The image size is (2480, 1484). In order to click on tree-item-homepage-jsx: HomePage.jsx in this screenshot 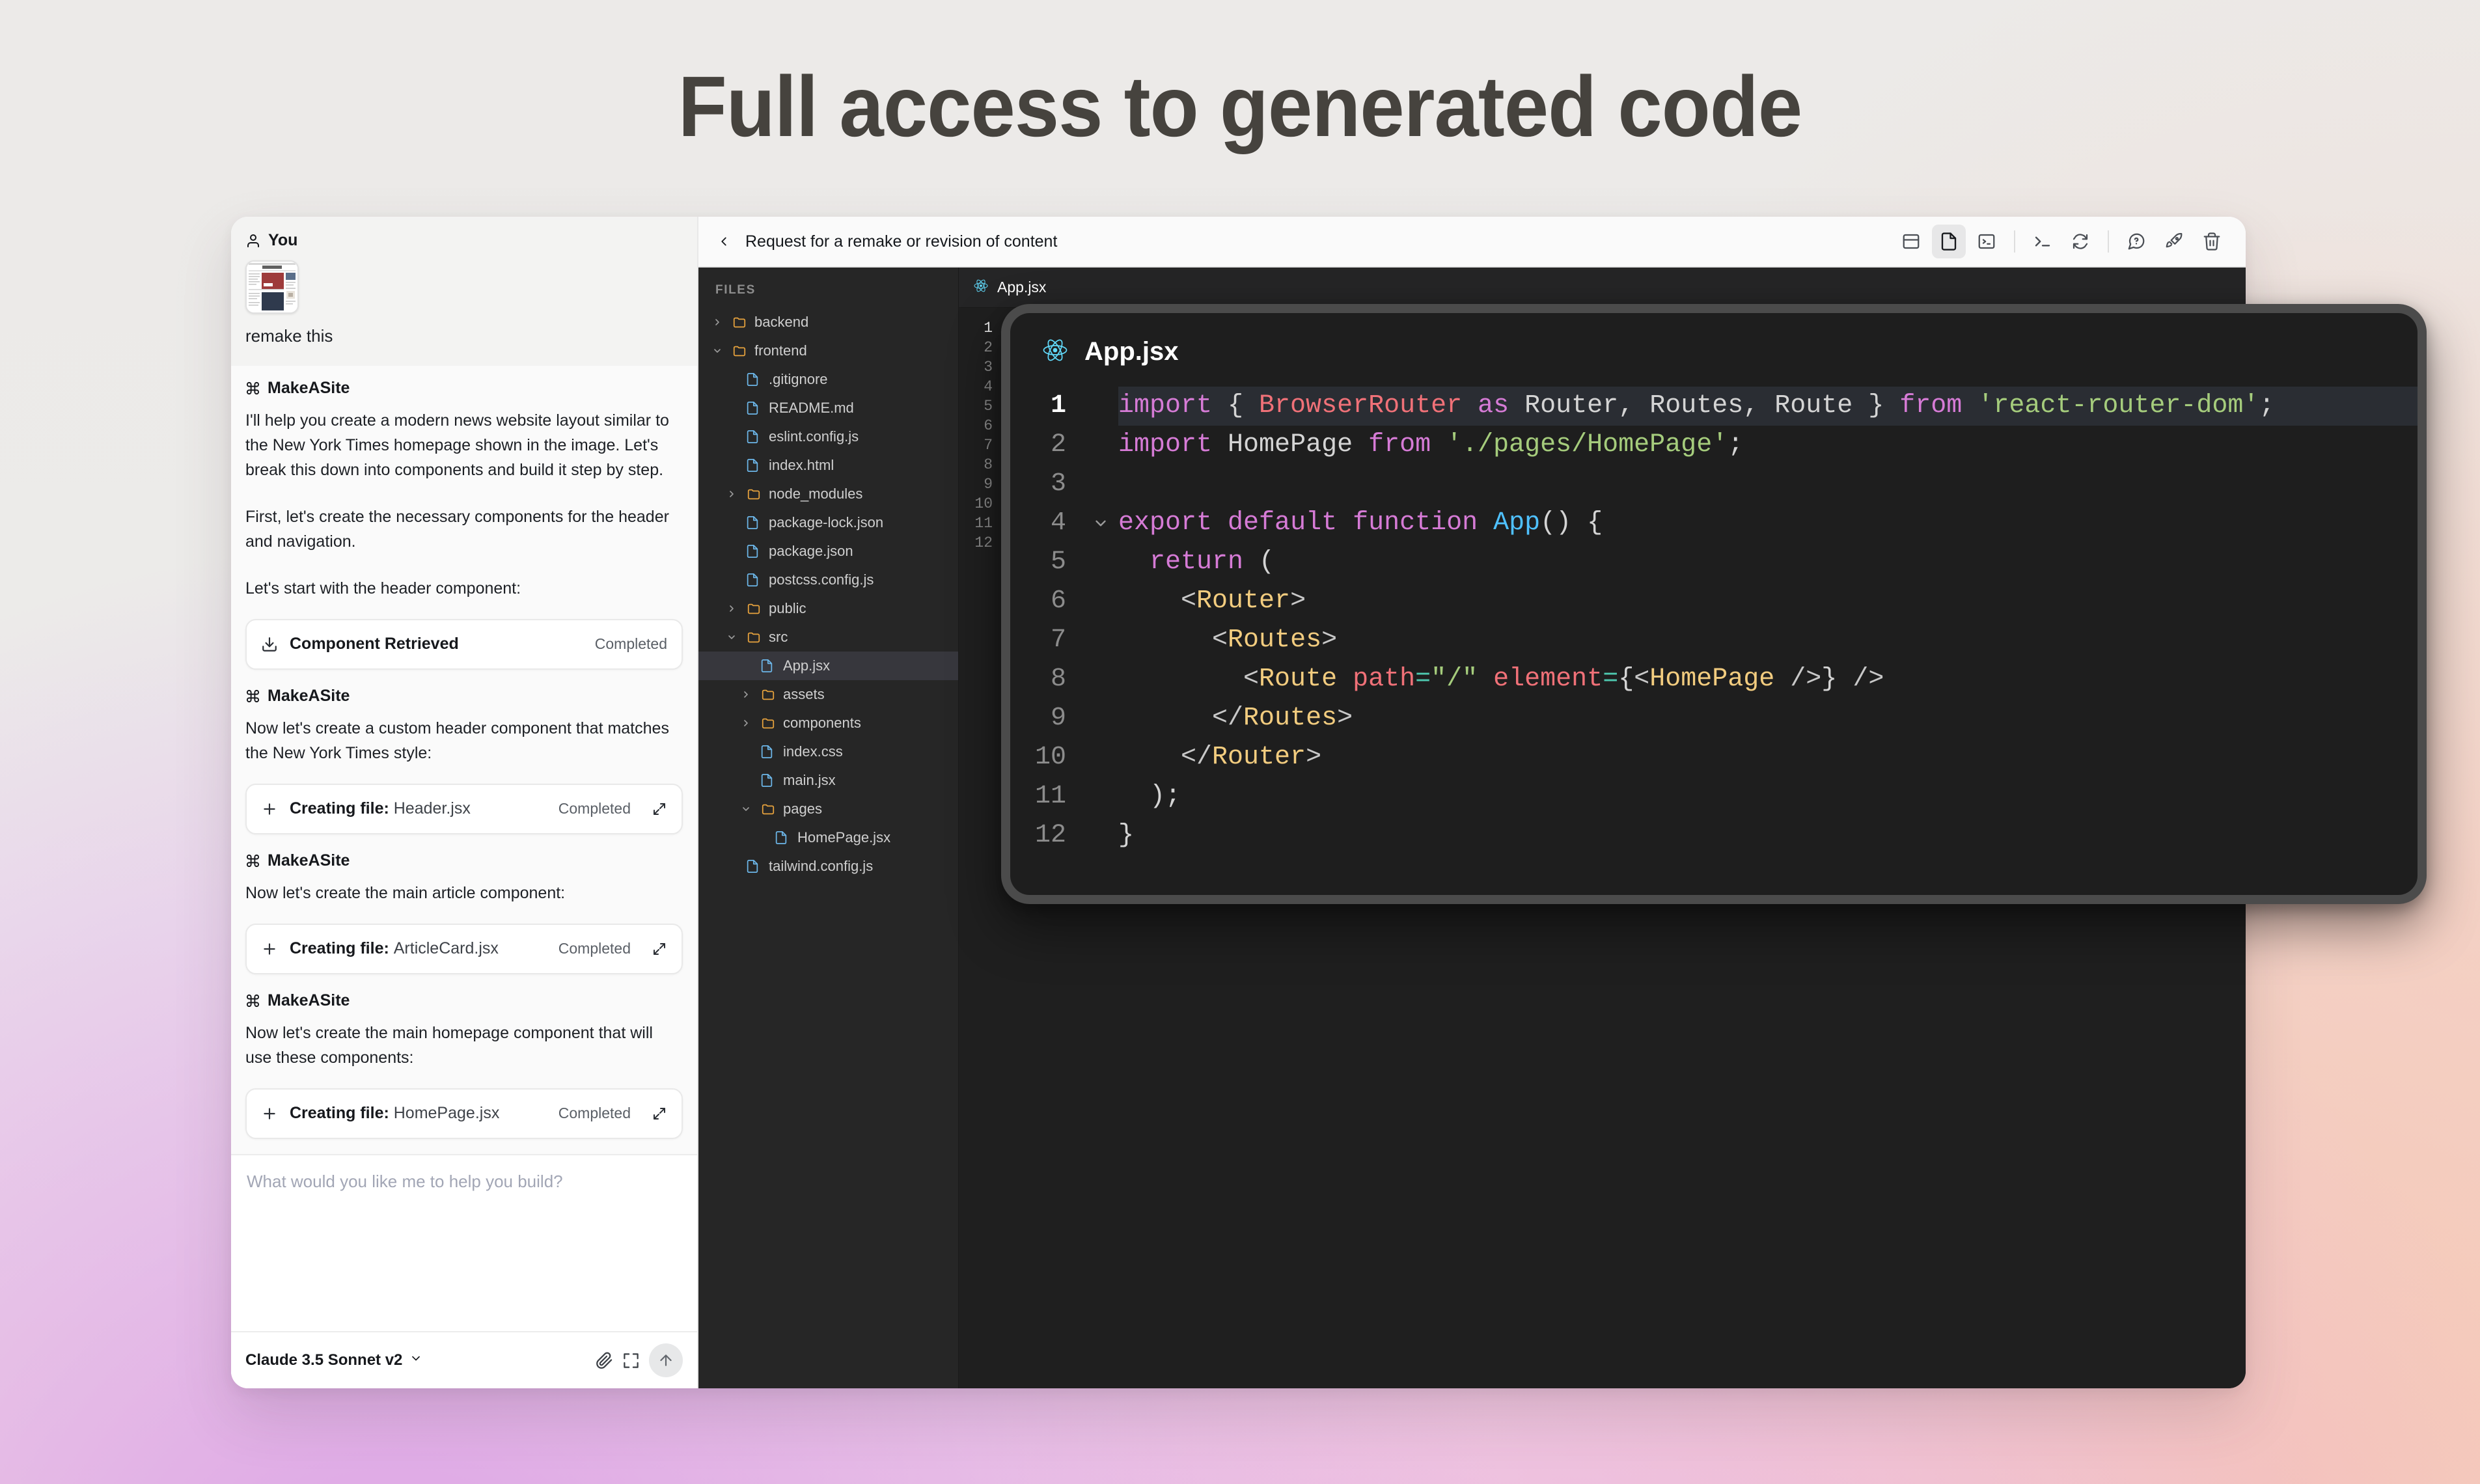, I will do `click(828, 837)`.